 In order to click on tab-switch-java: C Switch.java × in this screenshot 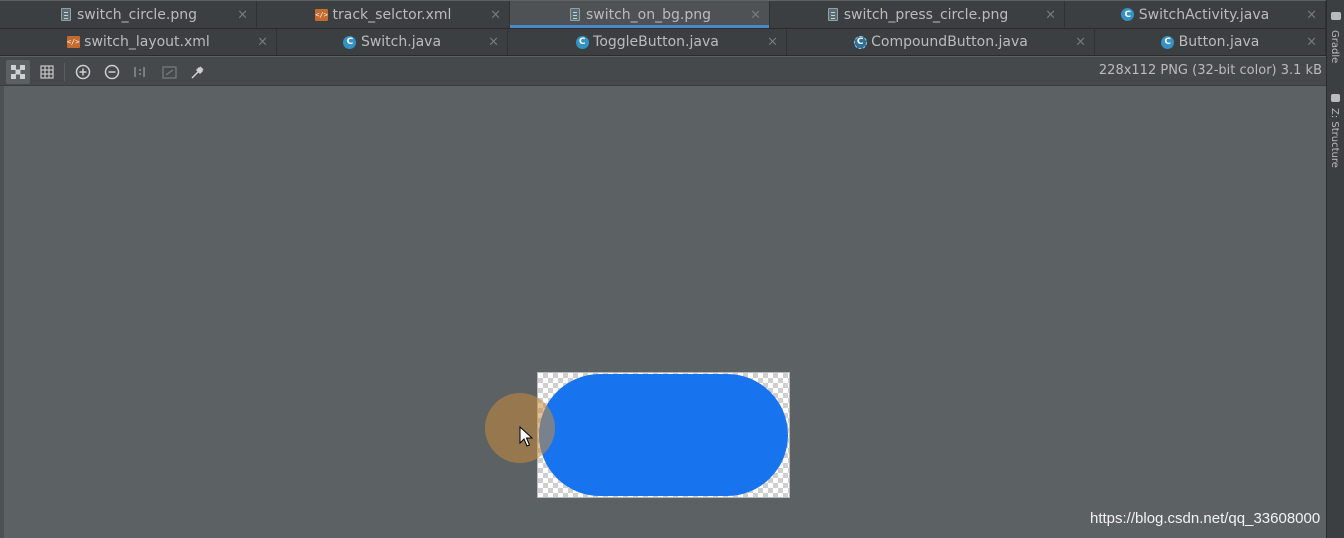, I will do `click(392, 42)`.